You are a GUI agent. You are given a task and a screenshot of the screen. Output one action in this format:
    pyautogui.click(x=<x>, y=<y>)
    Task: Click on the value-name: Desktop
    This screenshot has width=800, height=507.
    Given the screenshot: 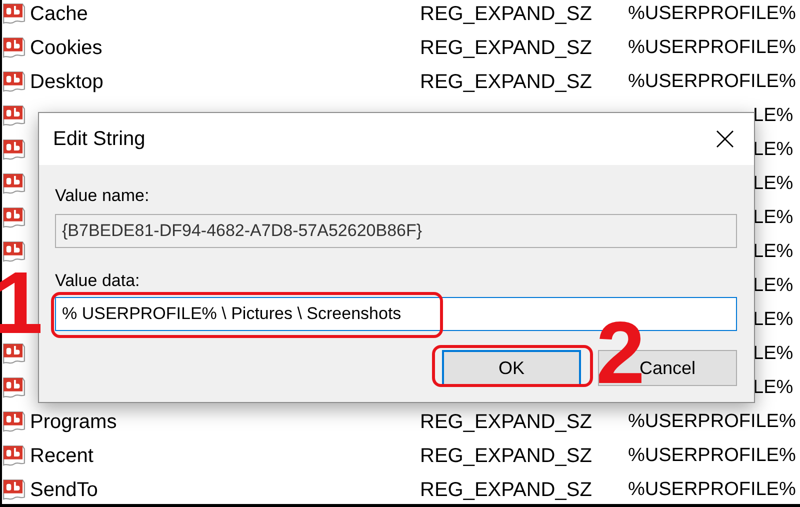 What is the action you would take?
    pyautogui.click(x=67, y=82)
    